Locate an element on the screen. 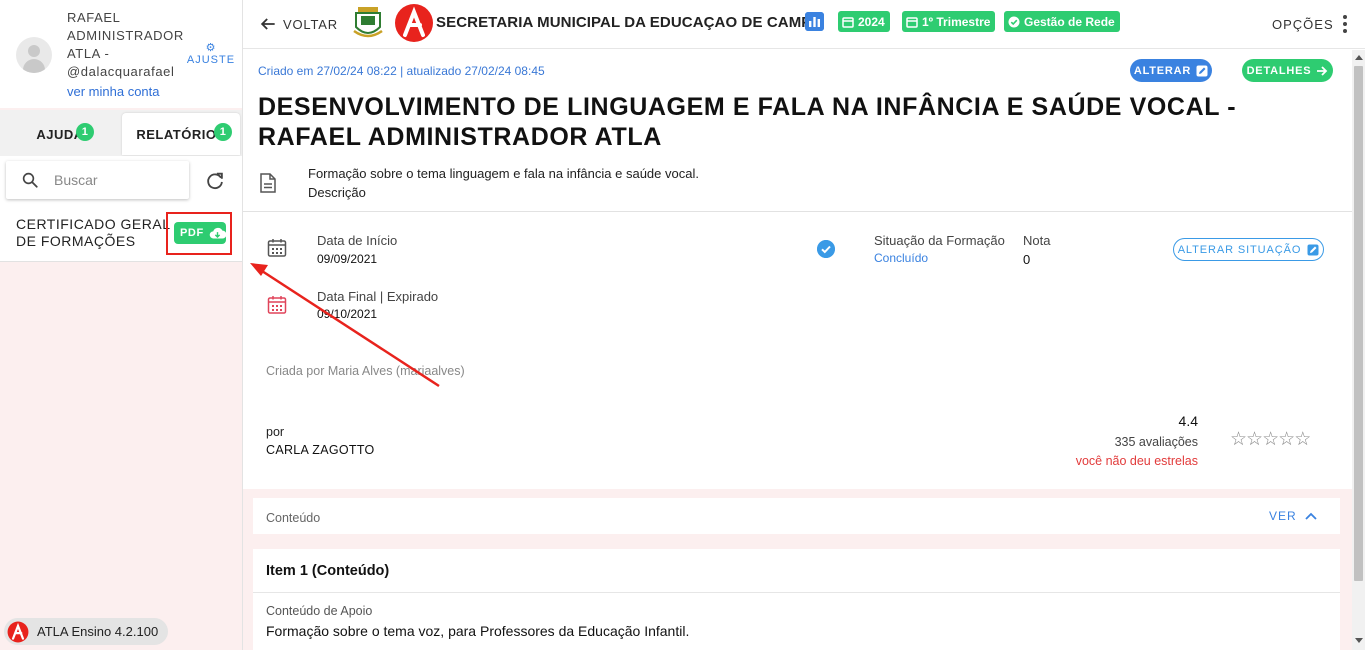  back-button: VOLTAR is located at coordinates (310, 24).